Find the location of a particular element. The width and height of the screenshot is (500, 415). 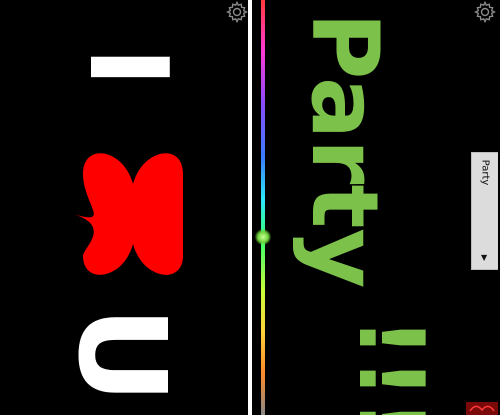

text-selector-tab: Party ▼ is located at coordinates (484, 211).